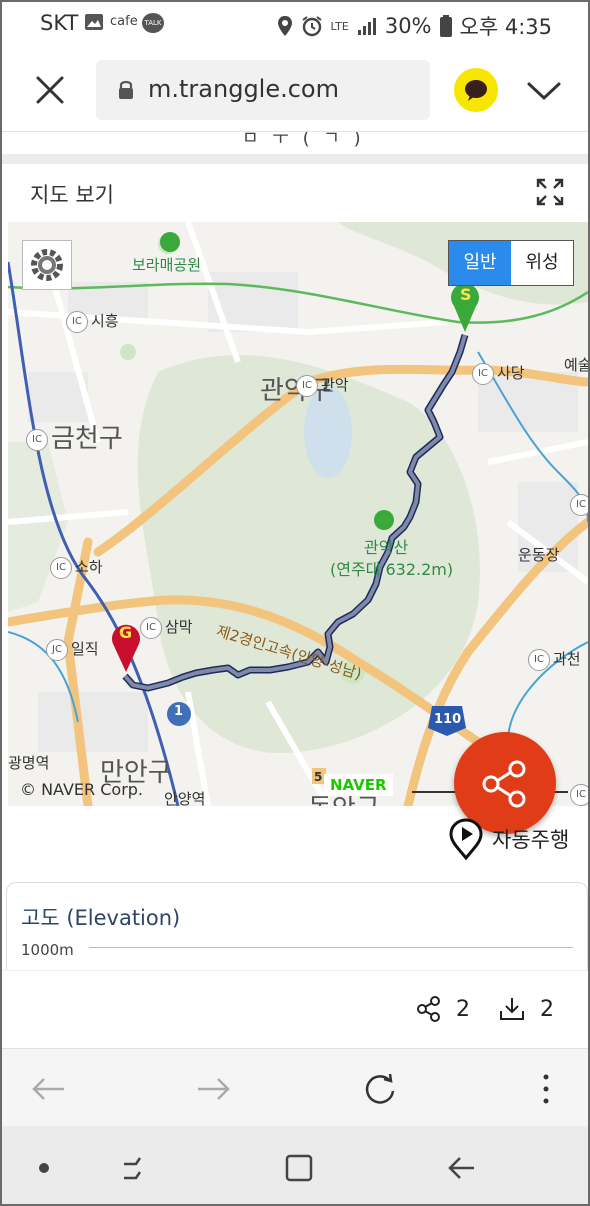  Describe the element at coordinates (126, 89) in the screenshot. I see `lock-icon` at that location.